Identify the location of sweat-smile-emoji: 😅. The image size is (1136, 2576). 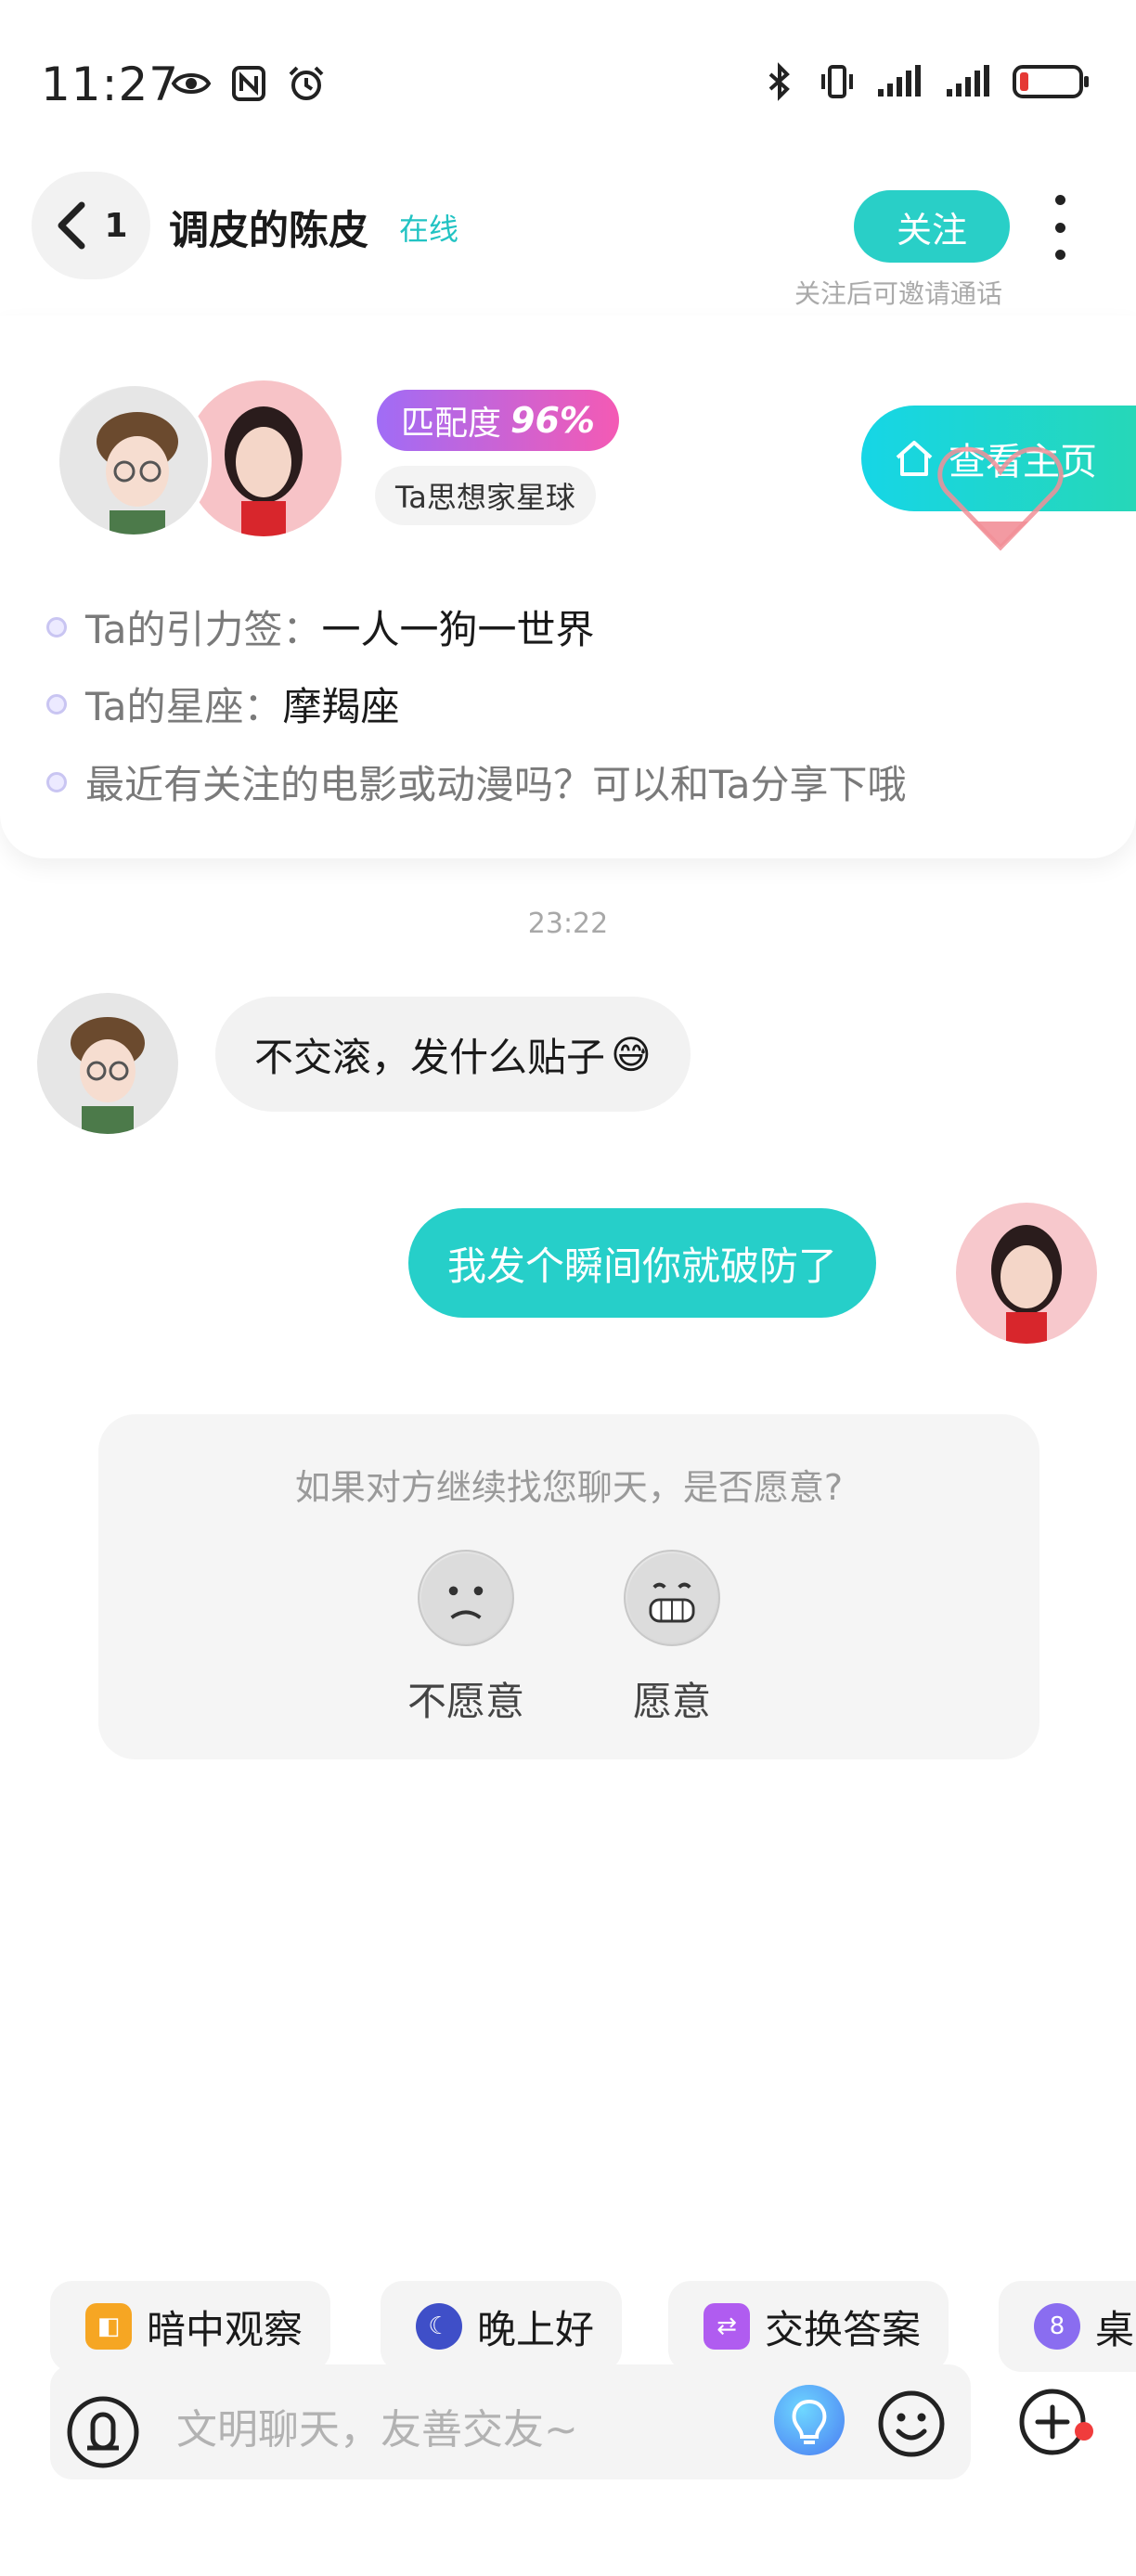
(631, 1054).